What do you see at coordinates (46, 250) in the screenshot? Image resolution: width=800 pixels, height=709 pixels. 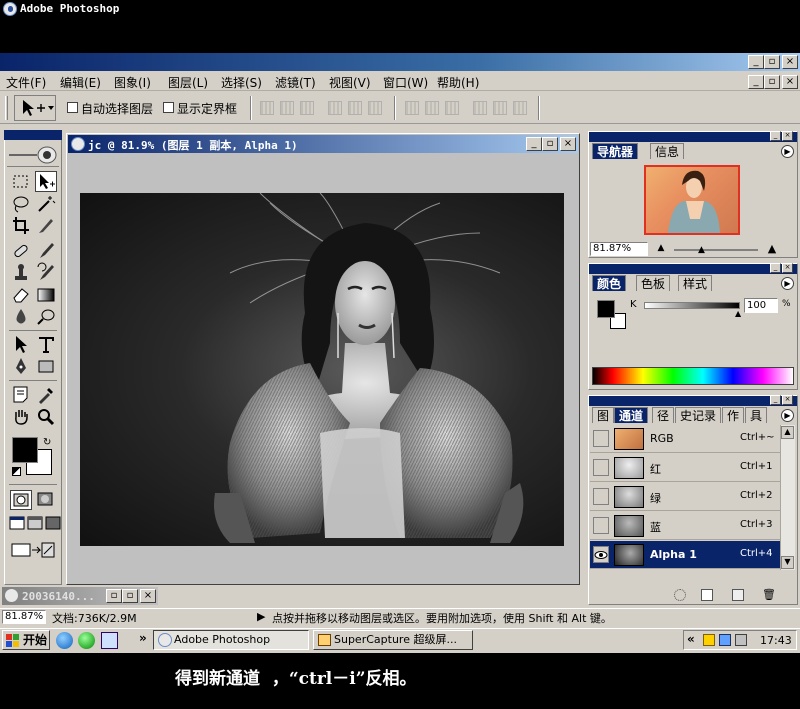 I see `brush-tool` at bounding box center [46, 250].